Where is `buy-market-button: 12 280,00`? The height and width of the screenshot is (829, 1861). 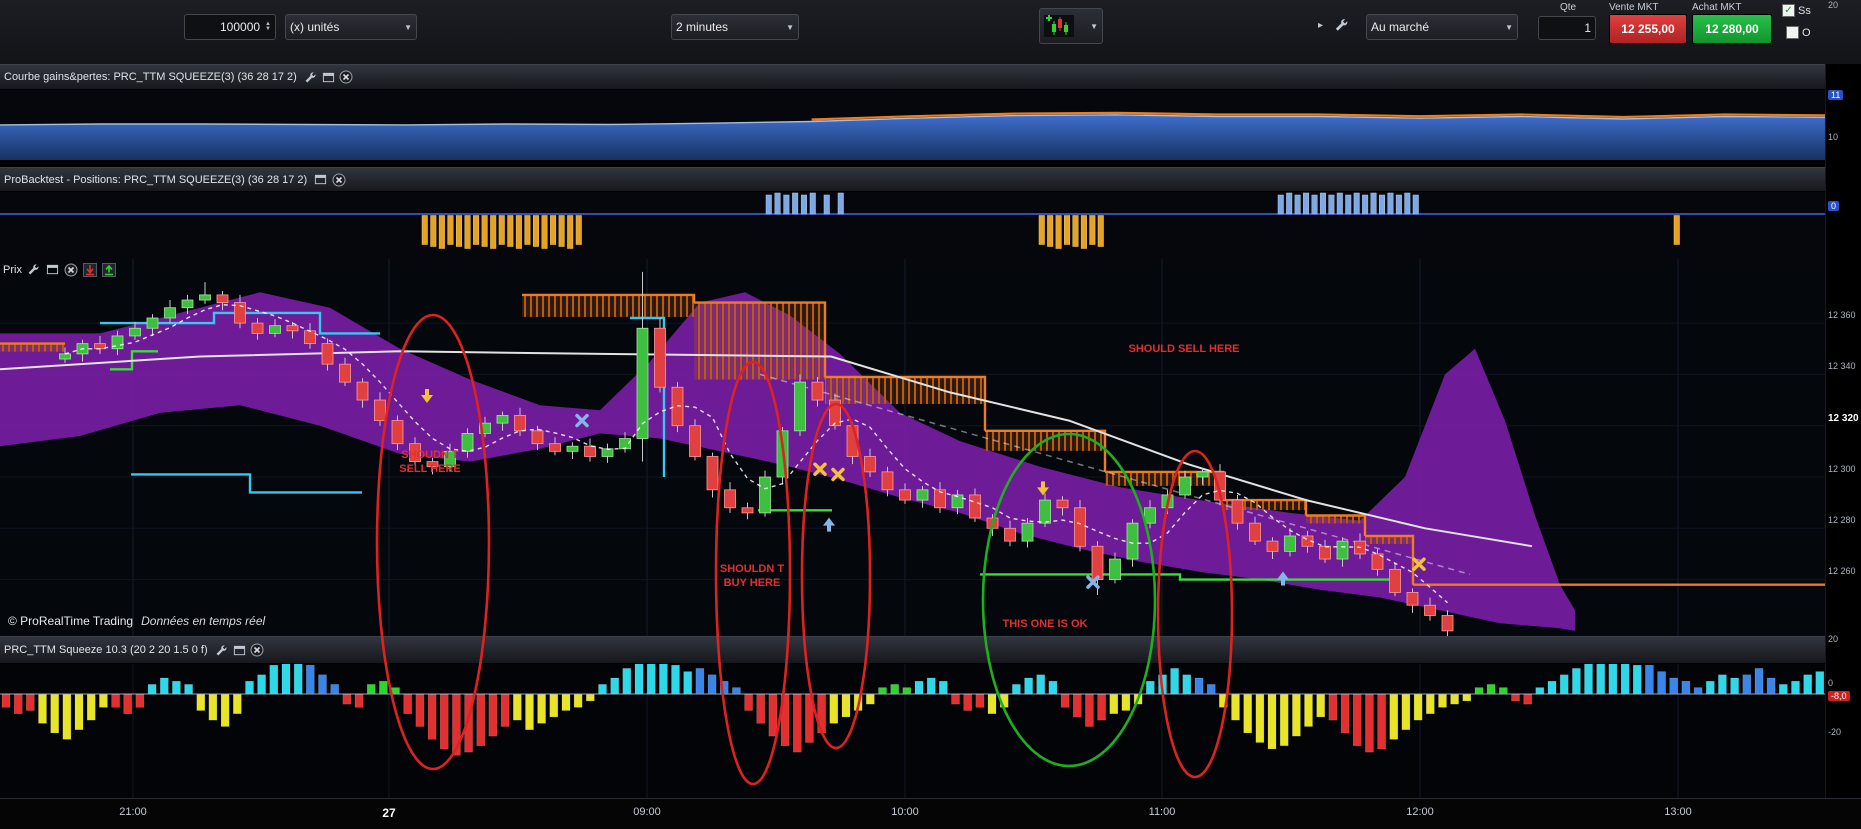 buy-market-button: 12 280,00 is located at coordinates (1732, 29).